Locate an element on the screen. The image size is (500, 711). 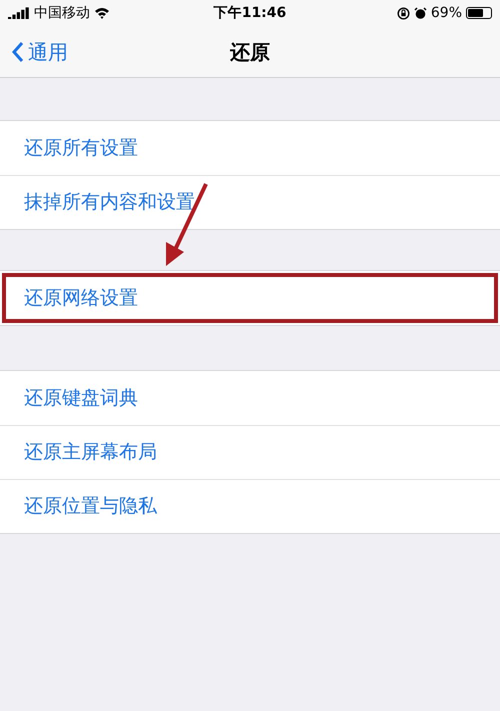
battery-percent: 69% is located at coordinates (446, 13).